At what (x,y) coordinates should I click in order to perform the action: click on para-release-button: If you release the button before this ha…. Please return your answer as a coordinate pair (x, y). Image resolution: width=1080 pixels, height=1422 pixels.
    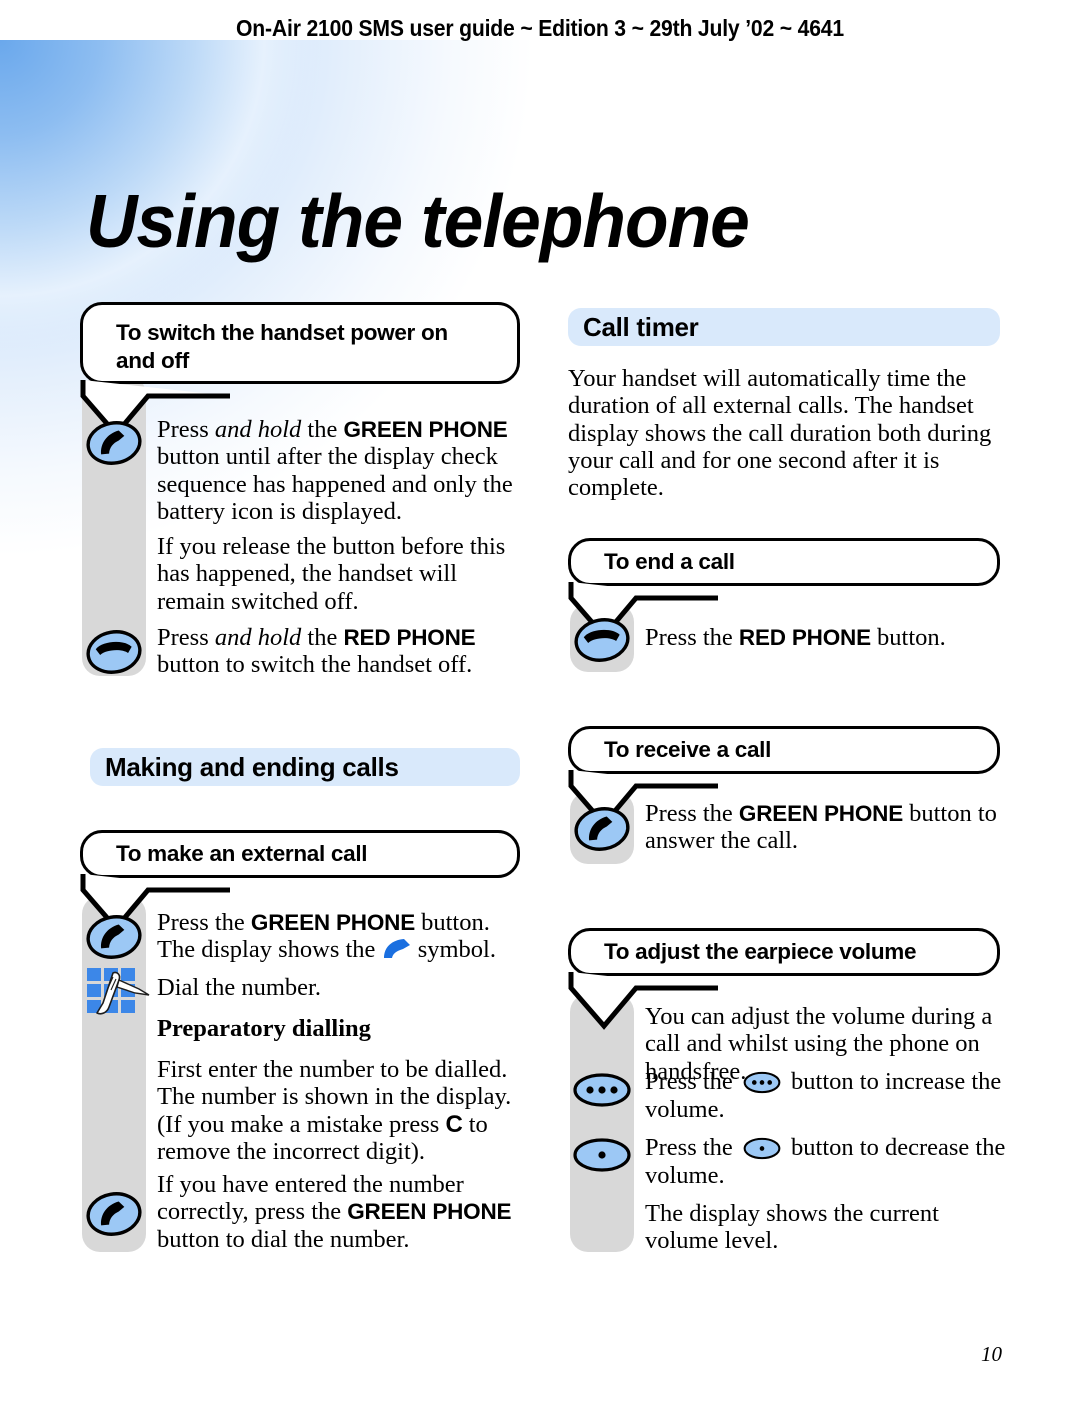
    Looking at the image, I should click on (331, 574).